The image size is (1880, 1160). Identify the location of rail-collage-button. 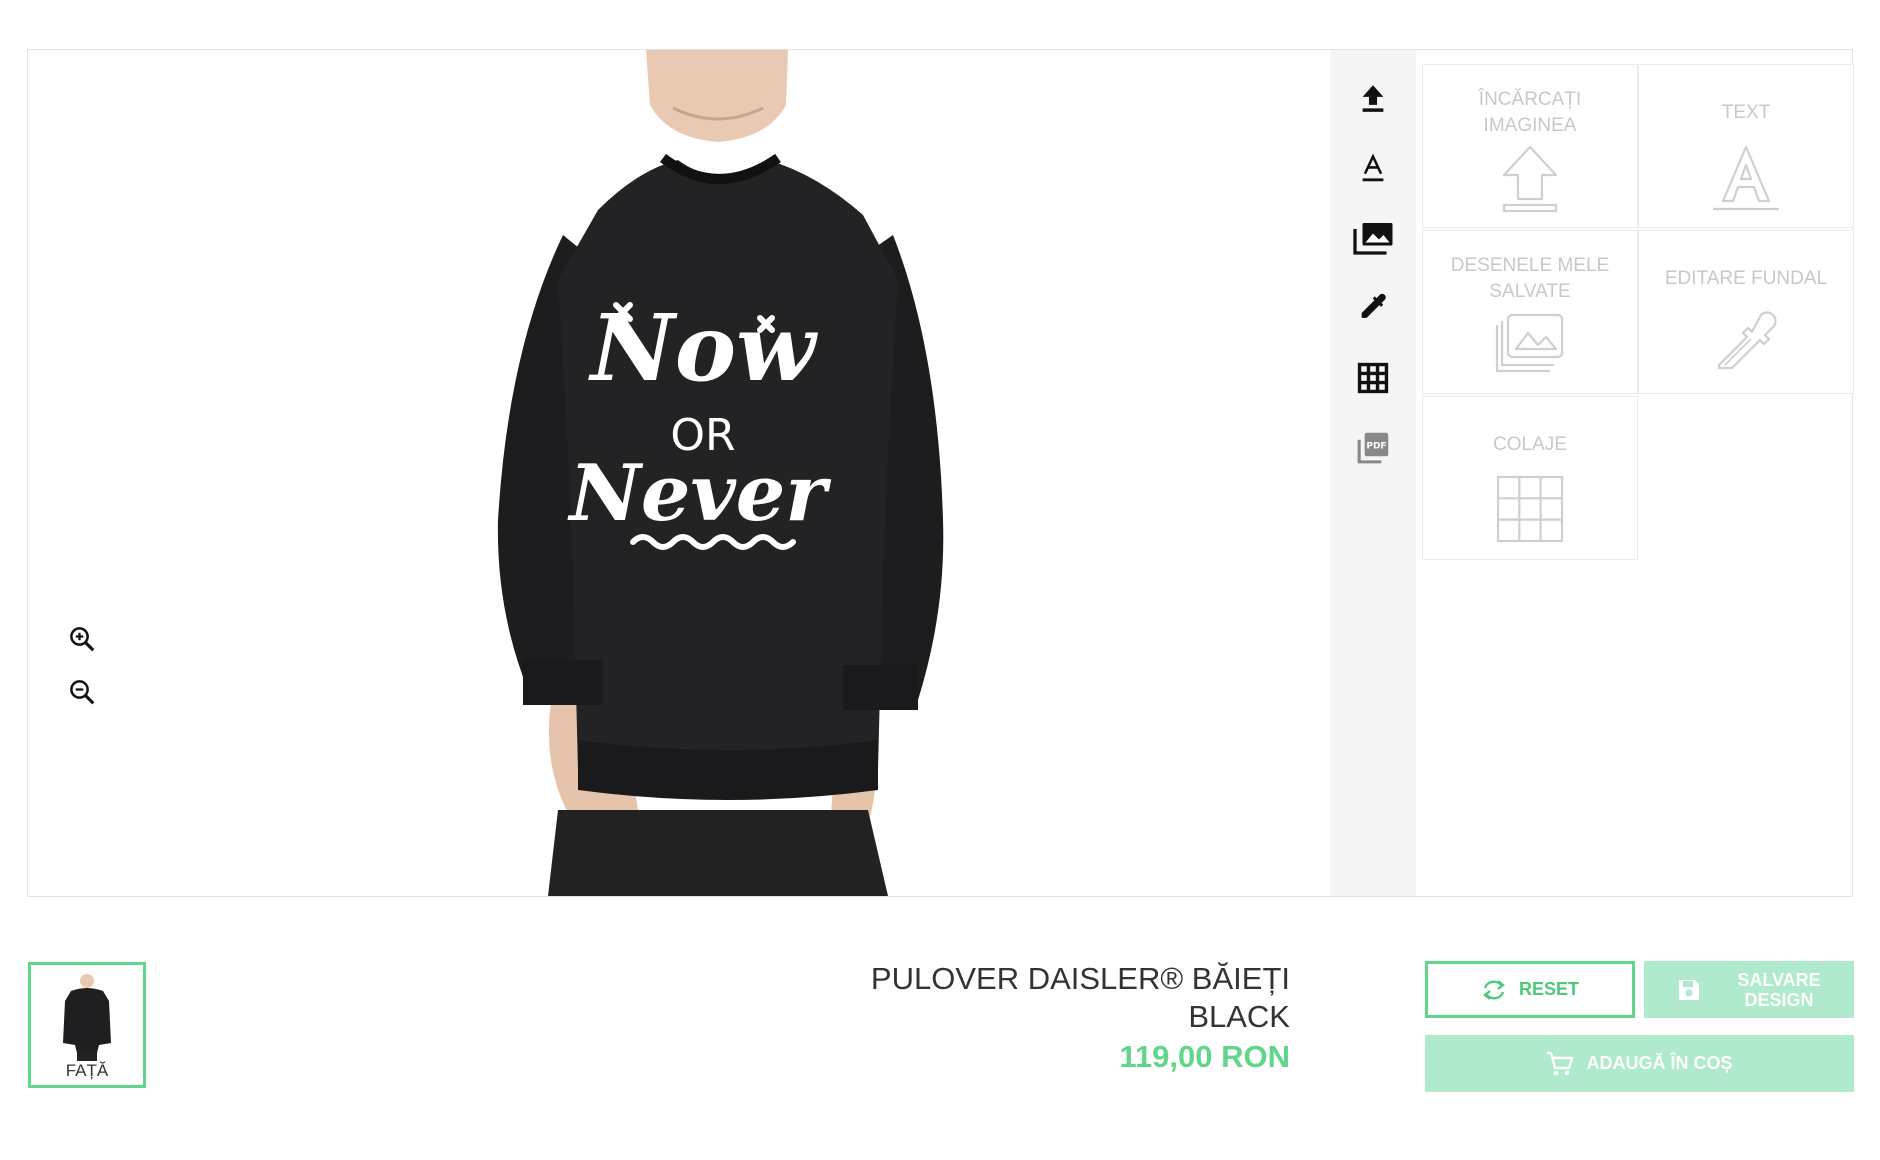
(1373, 378).